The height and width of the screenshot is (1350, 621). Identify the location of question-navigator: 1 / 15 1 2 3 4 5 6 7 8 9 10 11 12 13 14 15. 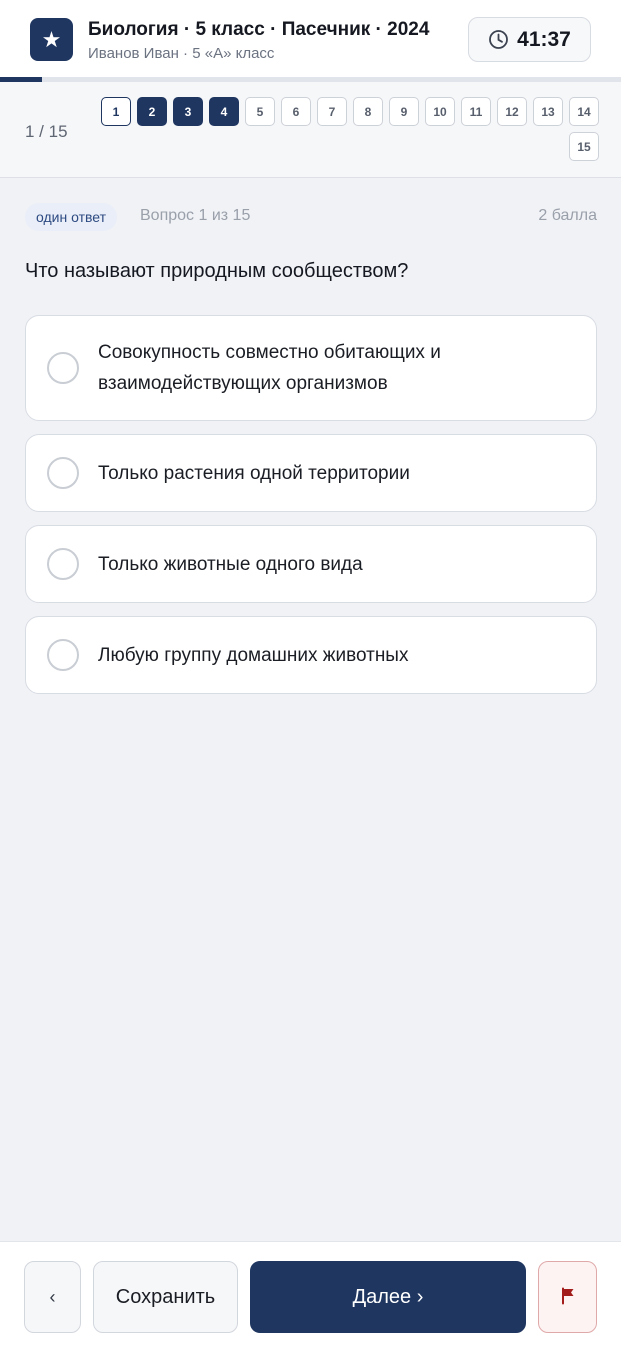
(310, 130).